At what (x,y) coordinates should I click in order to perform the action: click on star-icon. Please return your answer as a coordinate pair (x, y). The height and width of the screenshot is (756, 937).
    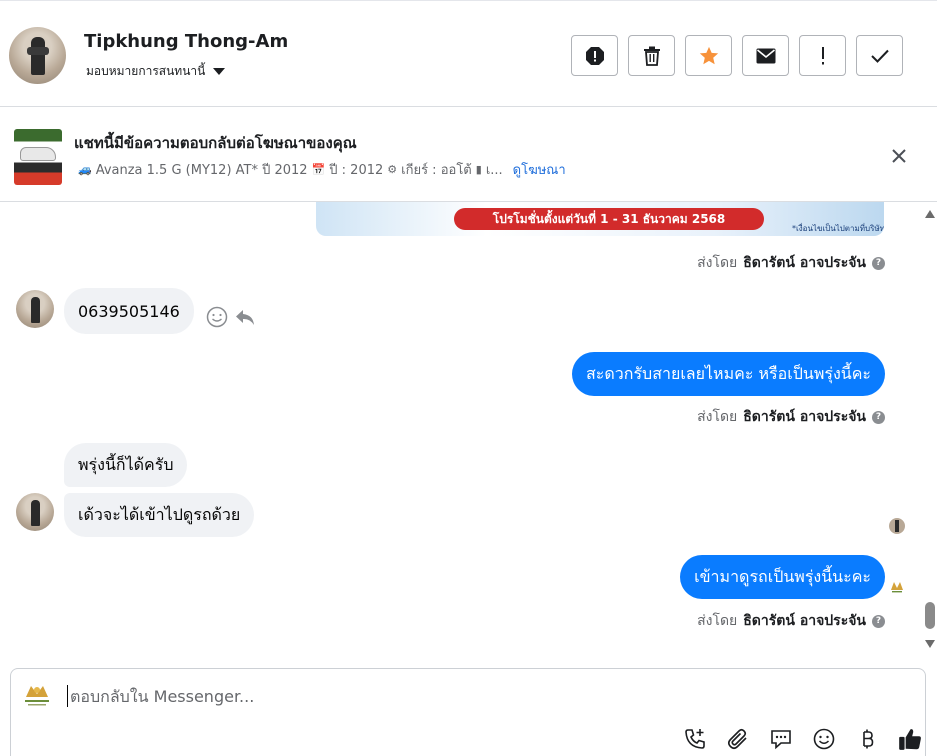
    Looking at the image, I should click on (708, 55).